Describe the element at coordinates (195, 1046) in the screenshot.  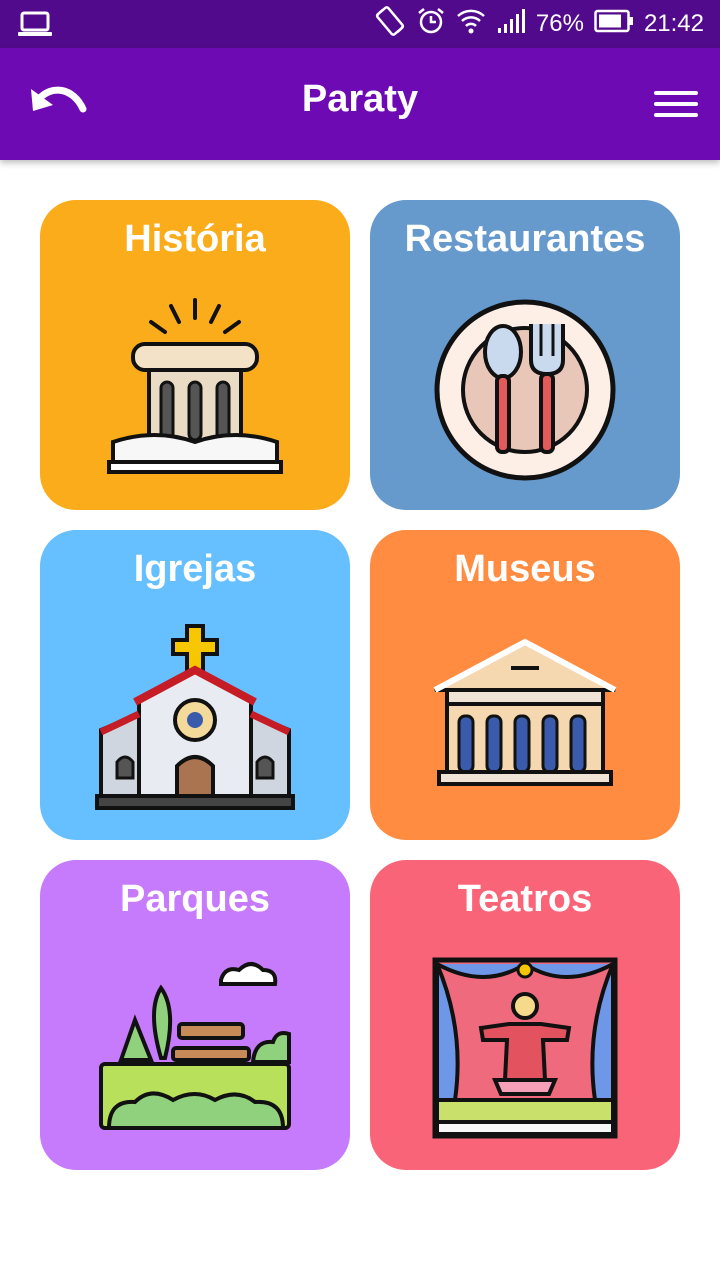
I see `park-bench-icon` at that location.